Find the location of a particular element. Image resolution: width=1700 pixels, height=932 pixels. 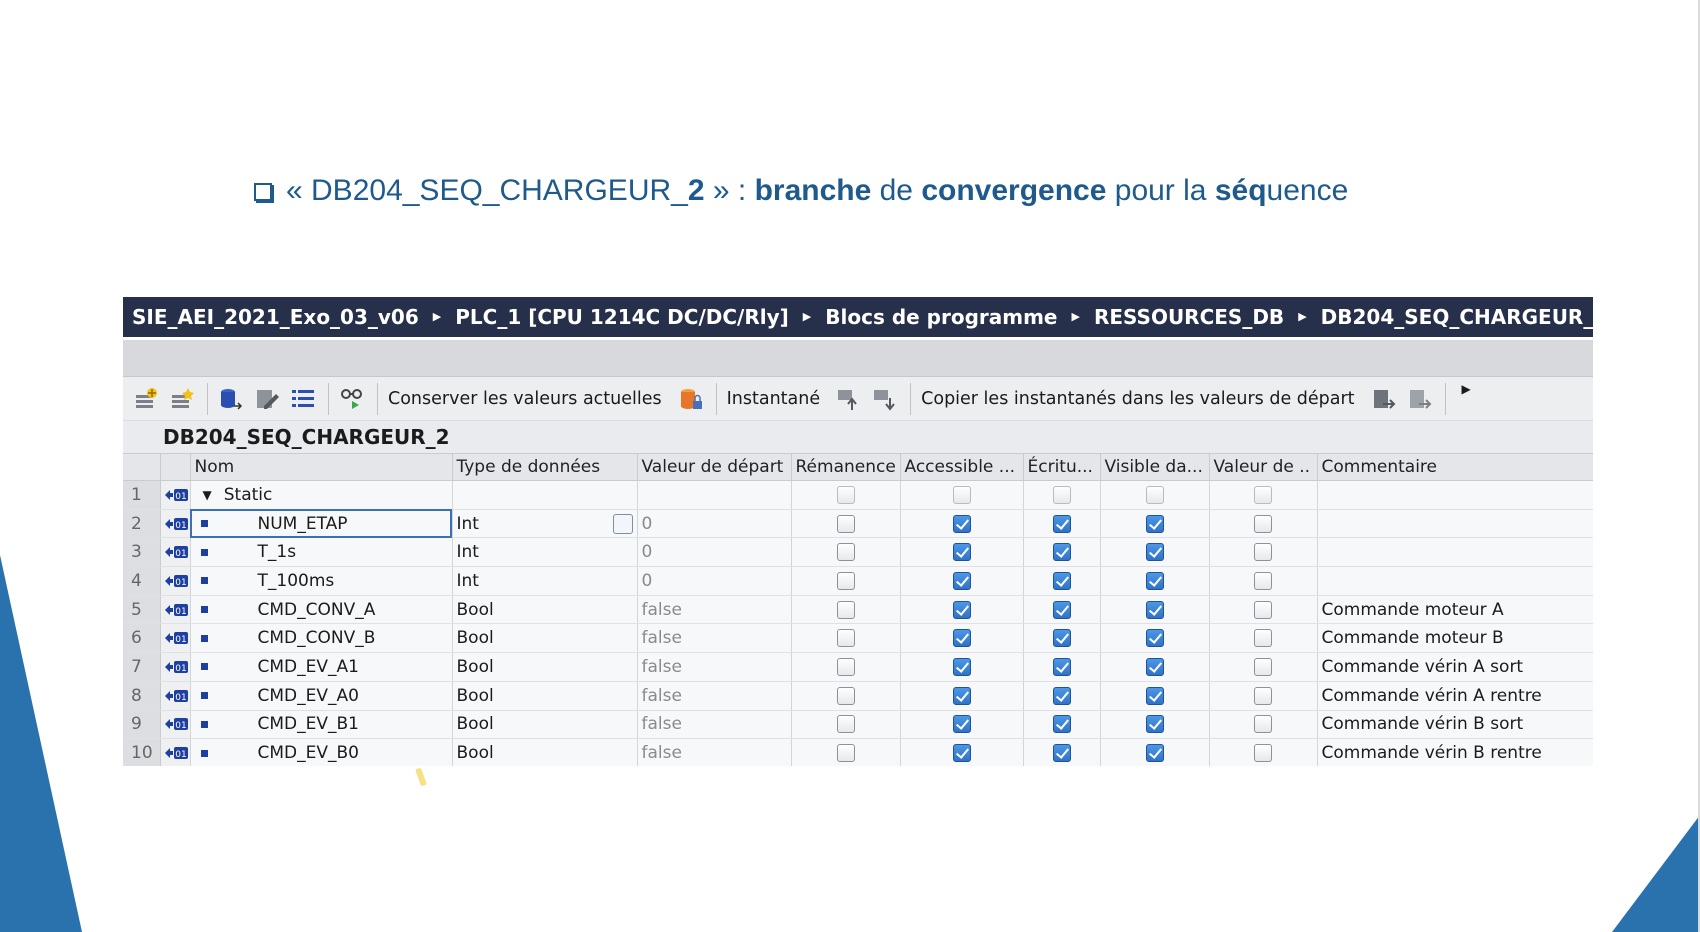

column-header: Valeur de .. is located at coordinates (1263, 467).